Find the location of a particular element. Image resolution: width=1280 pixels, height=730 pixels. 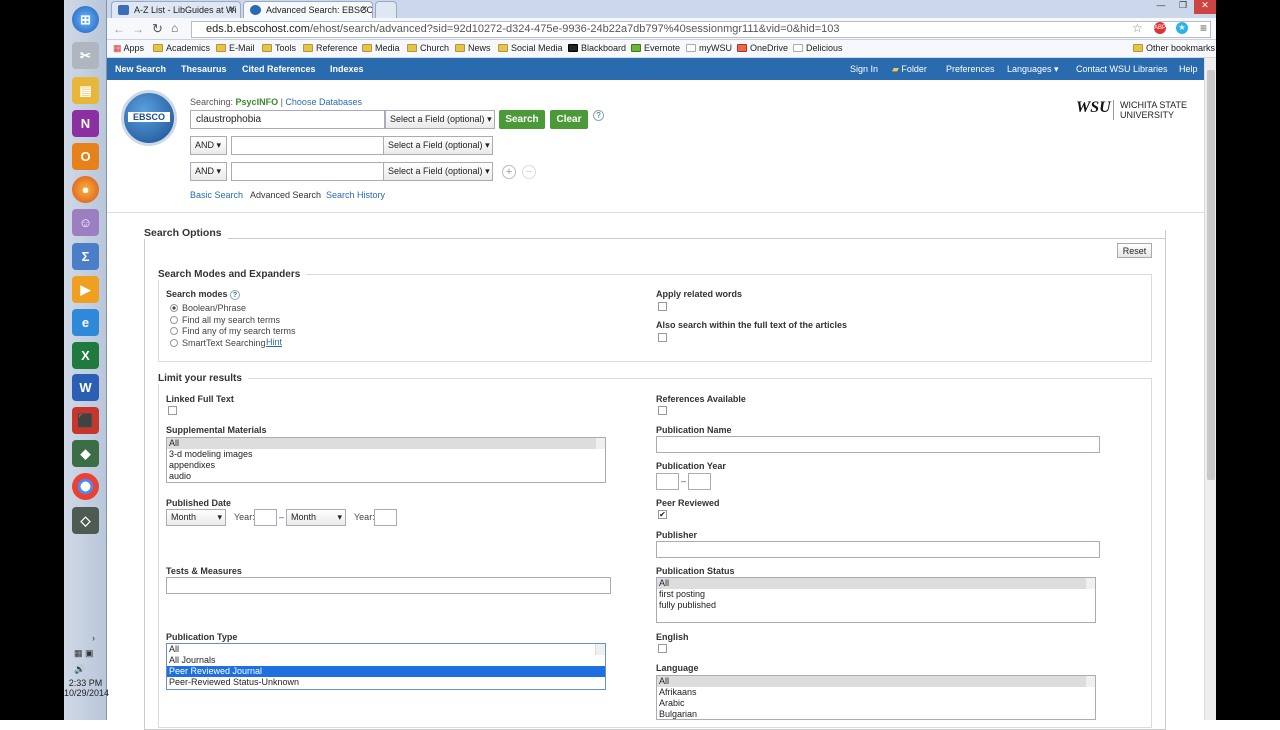

field-select-1: Select a Field (optional) ▾ is located at coordinates (440, 119).